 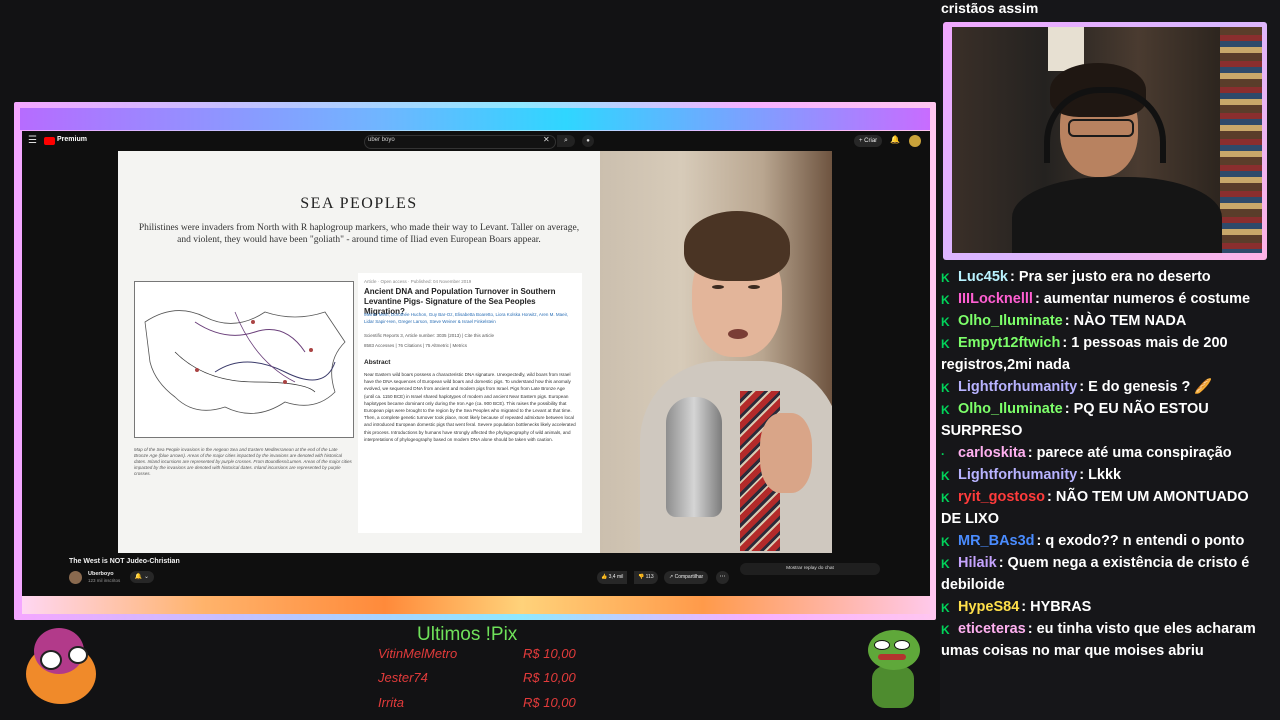 I want to click on streamer-shirt, so click(x=1117, y=215).